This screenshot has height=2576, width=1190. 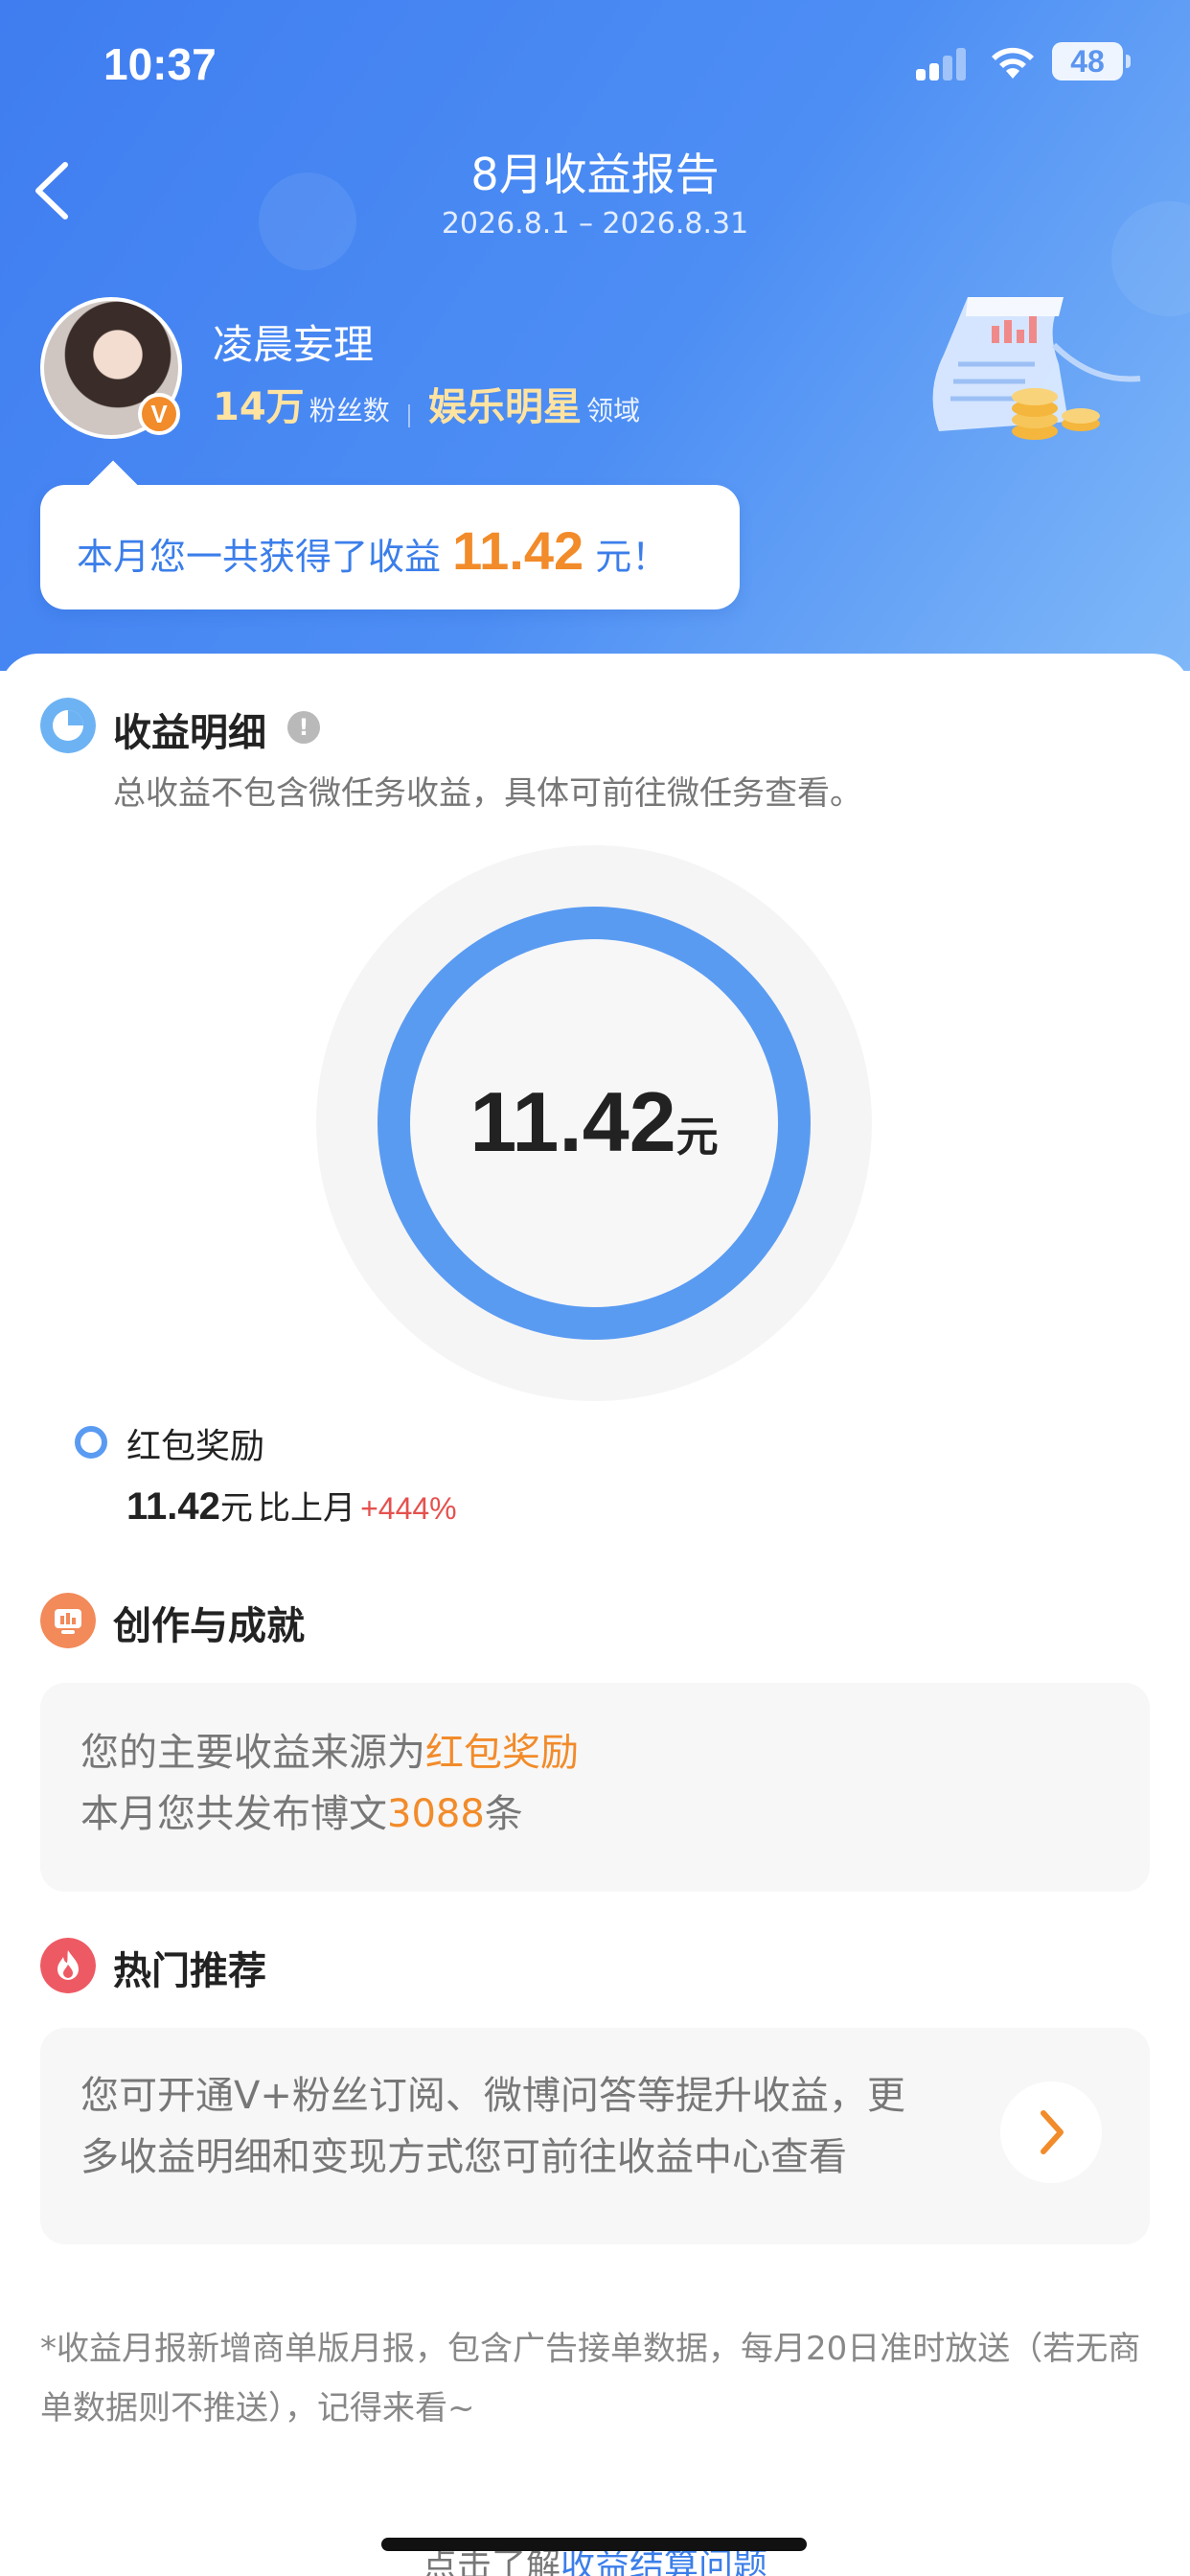 I want to click on earnings-summary: 本月您一共获得了收益 11.42 元！, so click(x=373, y=550).